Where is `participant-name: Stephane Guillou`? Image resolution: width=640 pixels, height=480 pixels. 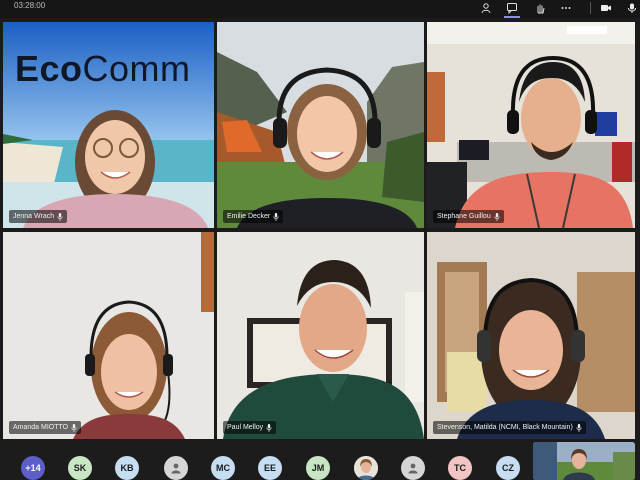
participant-name: Stephane Guillou is located at coordinates (464, 216).